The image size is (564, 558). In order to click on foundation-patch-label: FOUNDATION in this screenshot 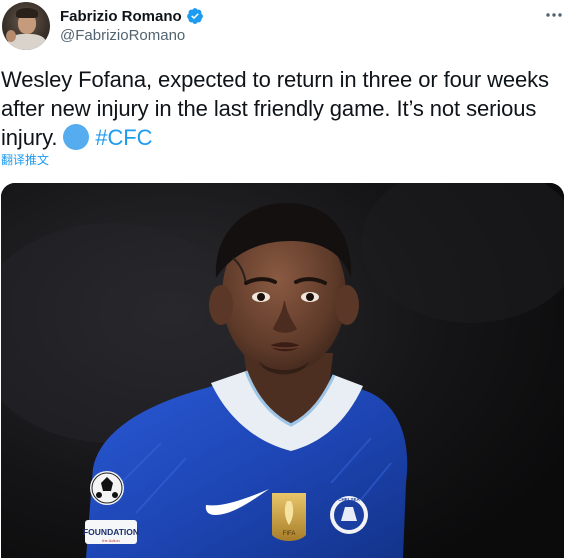, I will do `click(111, 532)`.